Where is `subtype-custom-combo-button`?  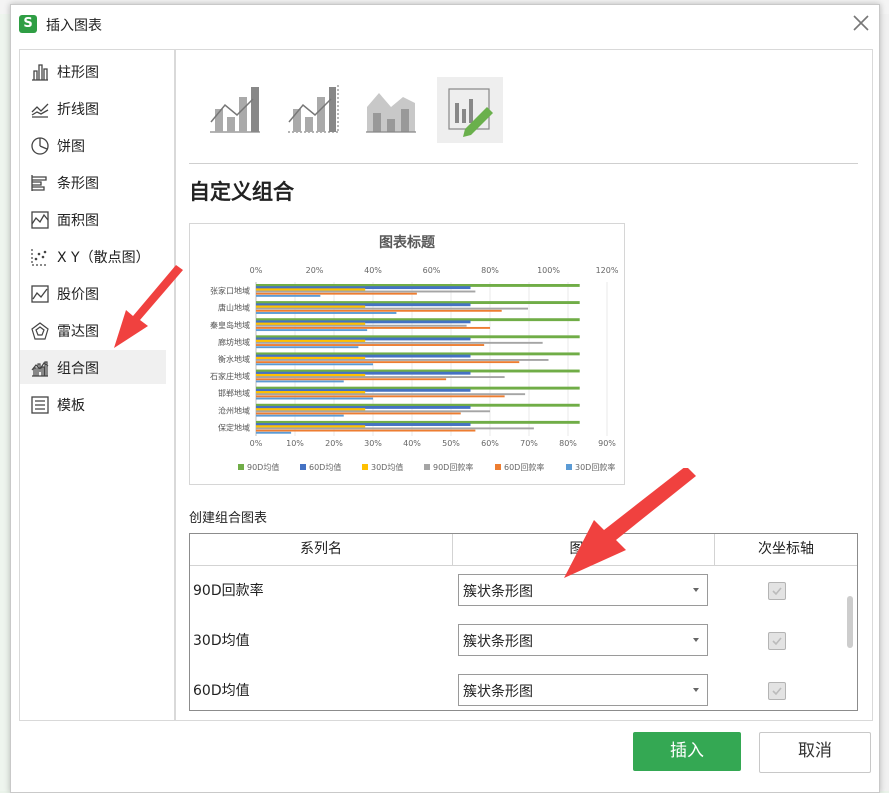
subtype-custom-combo-button is located at coordinates (470, 110).